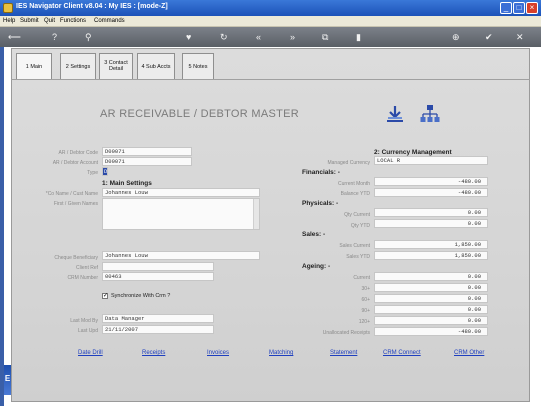 The image size is (541, 406). I want to click on ageing-60-field: 0.00, so click(431, 298).